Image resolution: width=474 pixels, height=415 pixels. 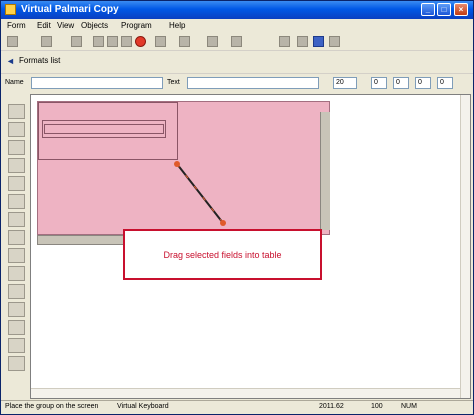 I want to click on status-zoom: 100, so click(x=377, y=406).